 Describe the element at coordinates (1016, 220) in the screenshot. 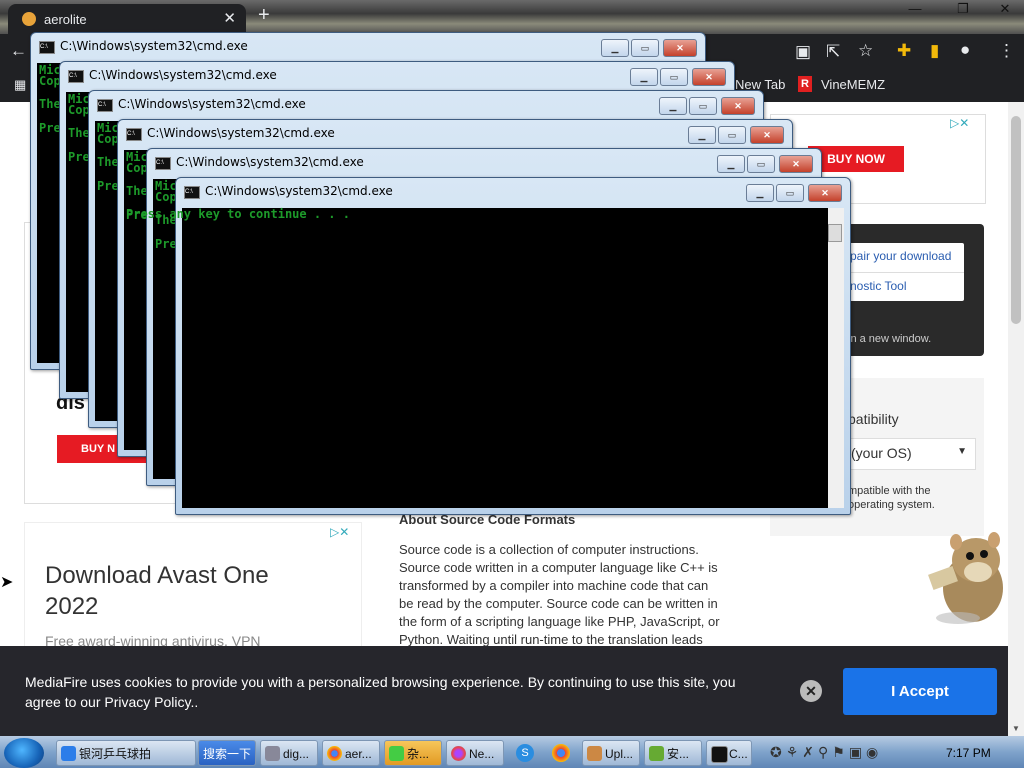

I see `page-scroll-thumb` at that location.